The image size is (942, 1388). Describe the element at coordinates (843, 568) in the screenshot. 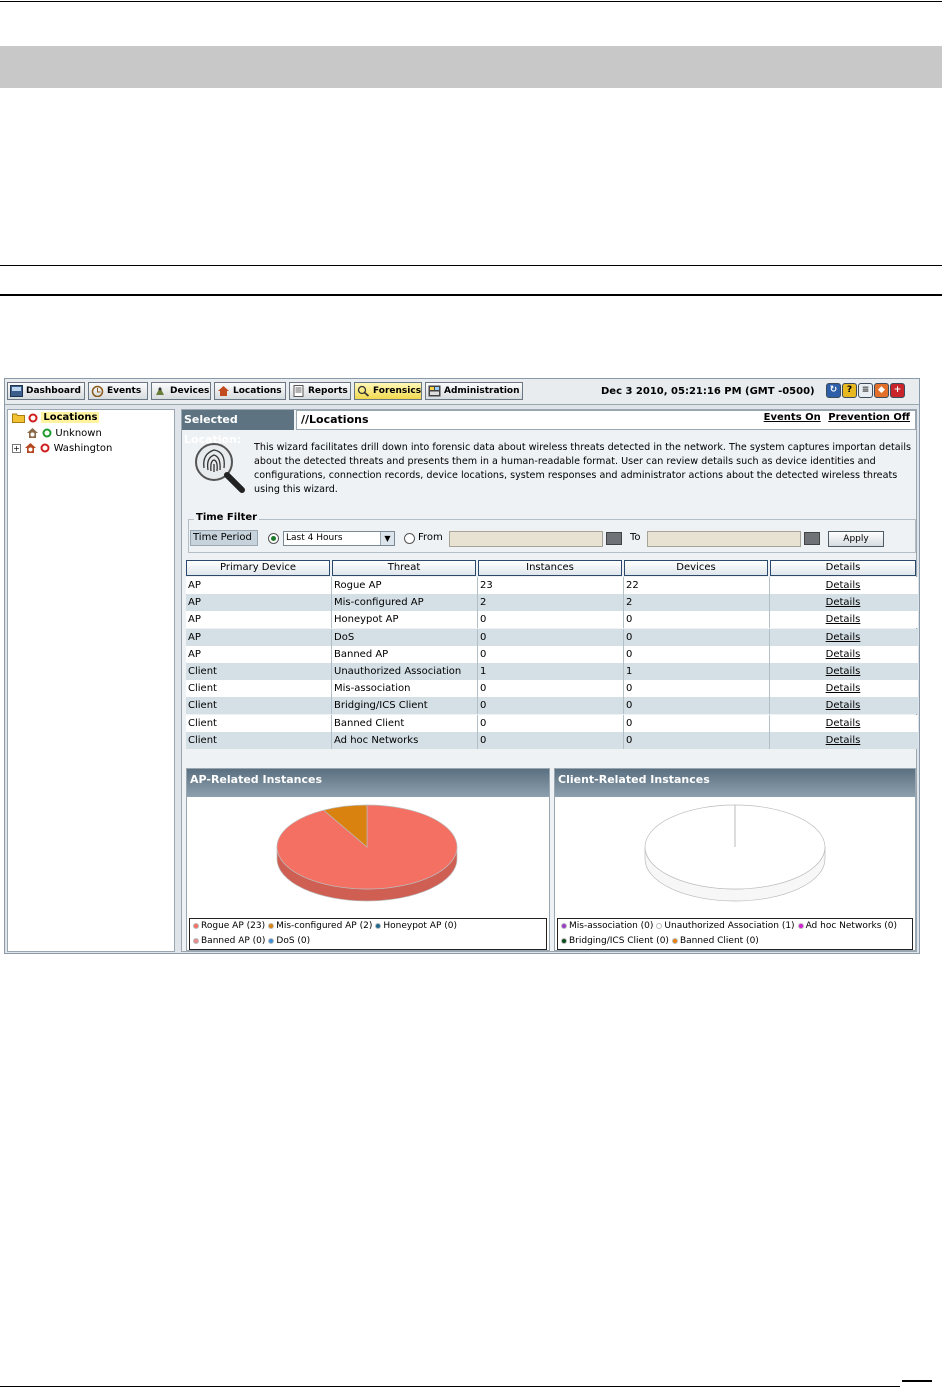

I see `column-header: Details` at that location.